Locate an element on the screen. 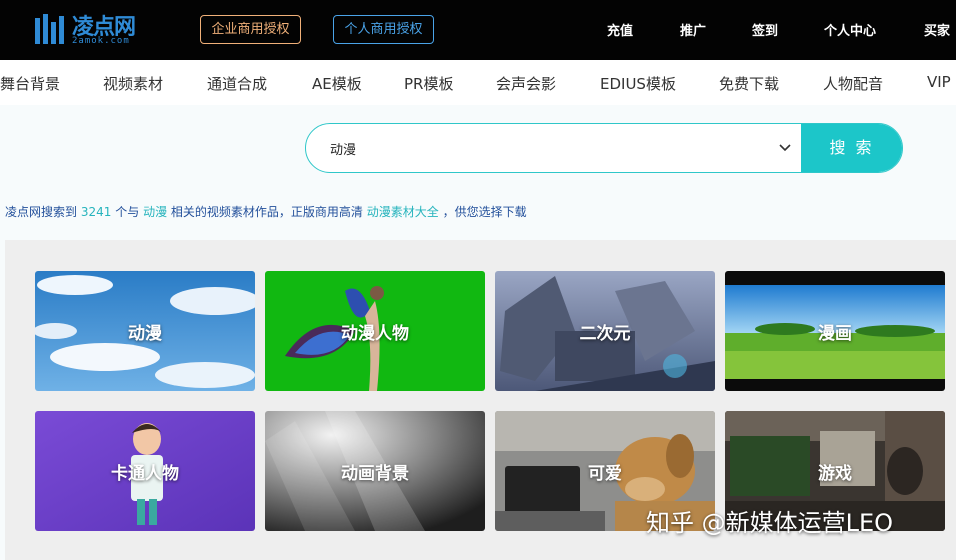 The height and width of the screenshot is (560, 956). summary-mid: 个与 is located at coordinates (127, 212).